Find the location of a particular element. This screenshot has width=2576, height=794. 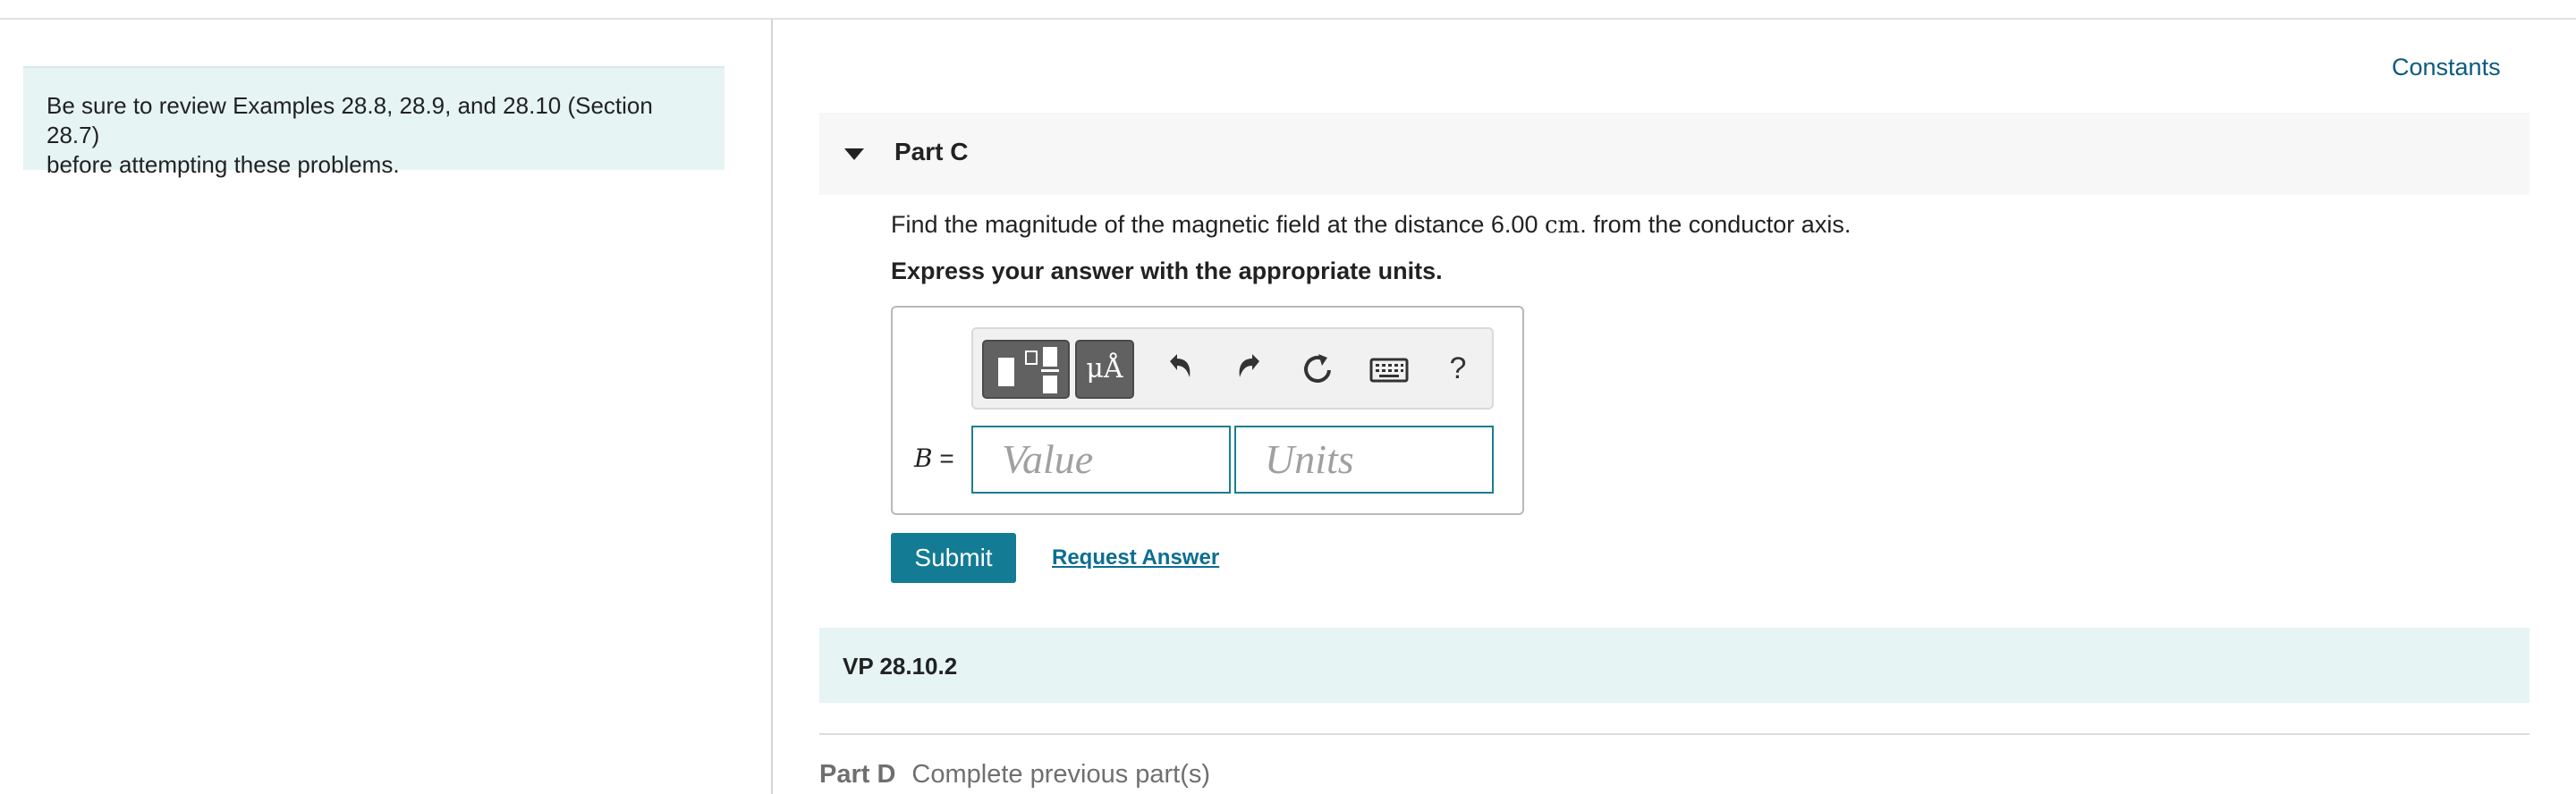

redo-icon is located at coordinates (1249, 369).